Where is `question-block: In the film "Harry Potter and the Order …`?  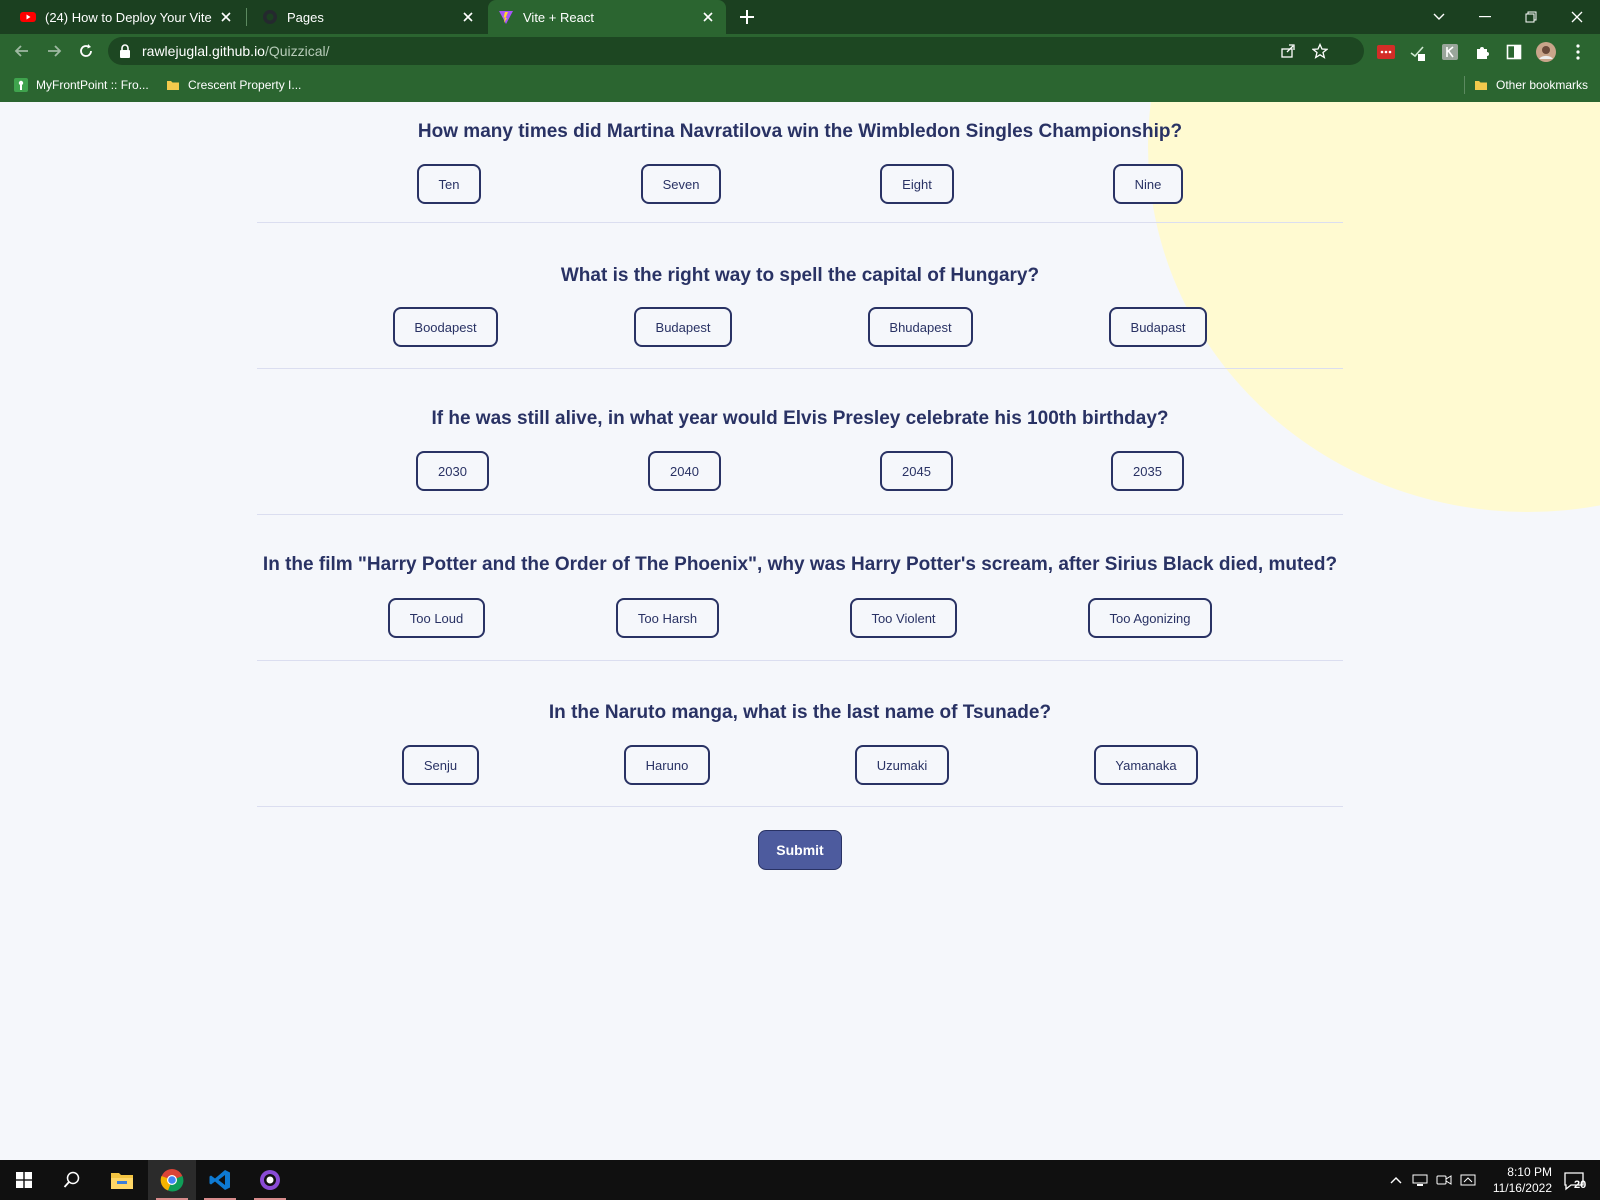 question-block: In the film "Harry Potter and the Order … is located at coordinates (800, 588).